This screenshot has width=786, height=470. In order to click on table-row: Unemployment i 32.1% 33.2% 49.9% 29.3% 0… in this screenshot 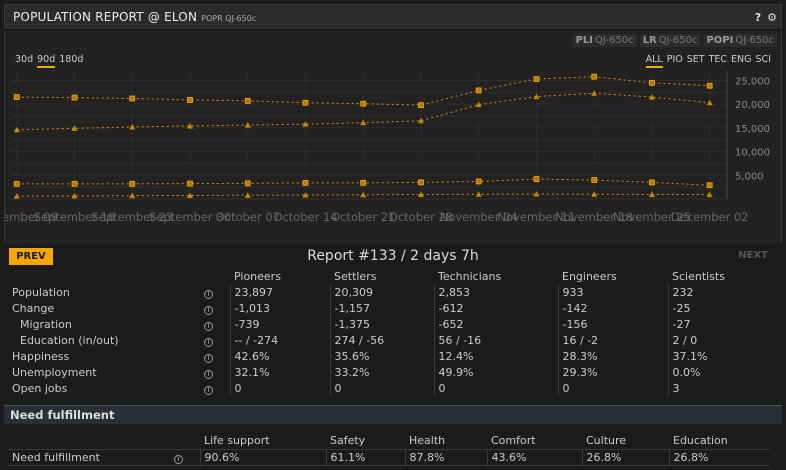, I will do `click(389, 372)`.